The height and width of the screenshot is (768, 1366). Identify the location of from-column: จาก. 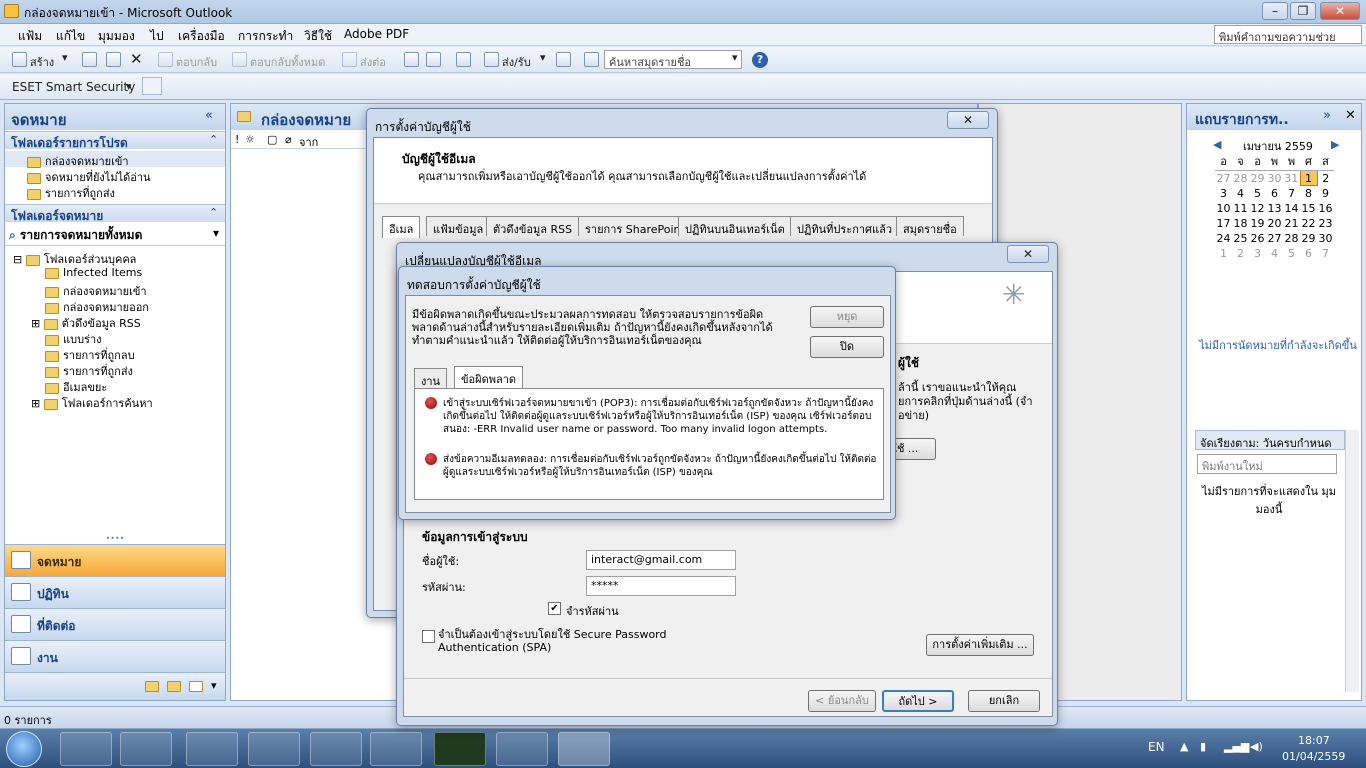
(308, 142).